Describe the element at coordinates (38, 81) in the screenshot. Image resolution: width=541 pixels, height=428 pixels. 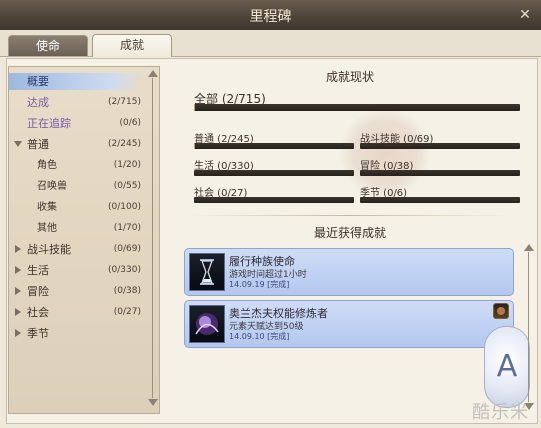
I see `sidebar-item-label: 概要` at that location.